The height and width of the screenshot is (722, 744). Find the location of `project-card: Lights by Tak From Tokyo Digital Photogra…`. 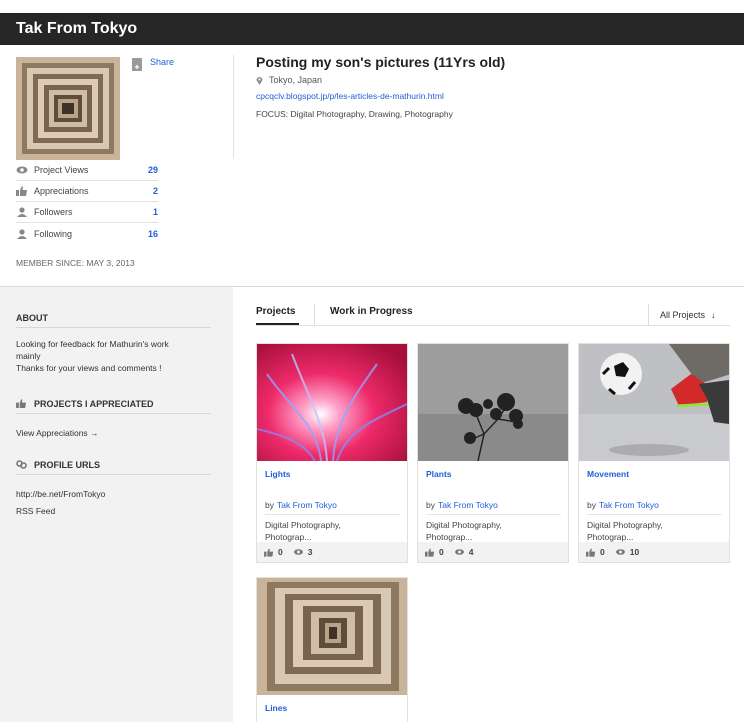

project-card: Lights by Tak From Tokyo Digital Photogra… is located at coordinates (332, 453).